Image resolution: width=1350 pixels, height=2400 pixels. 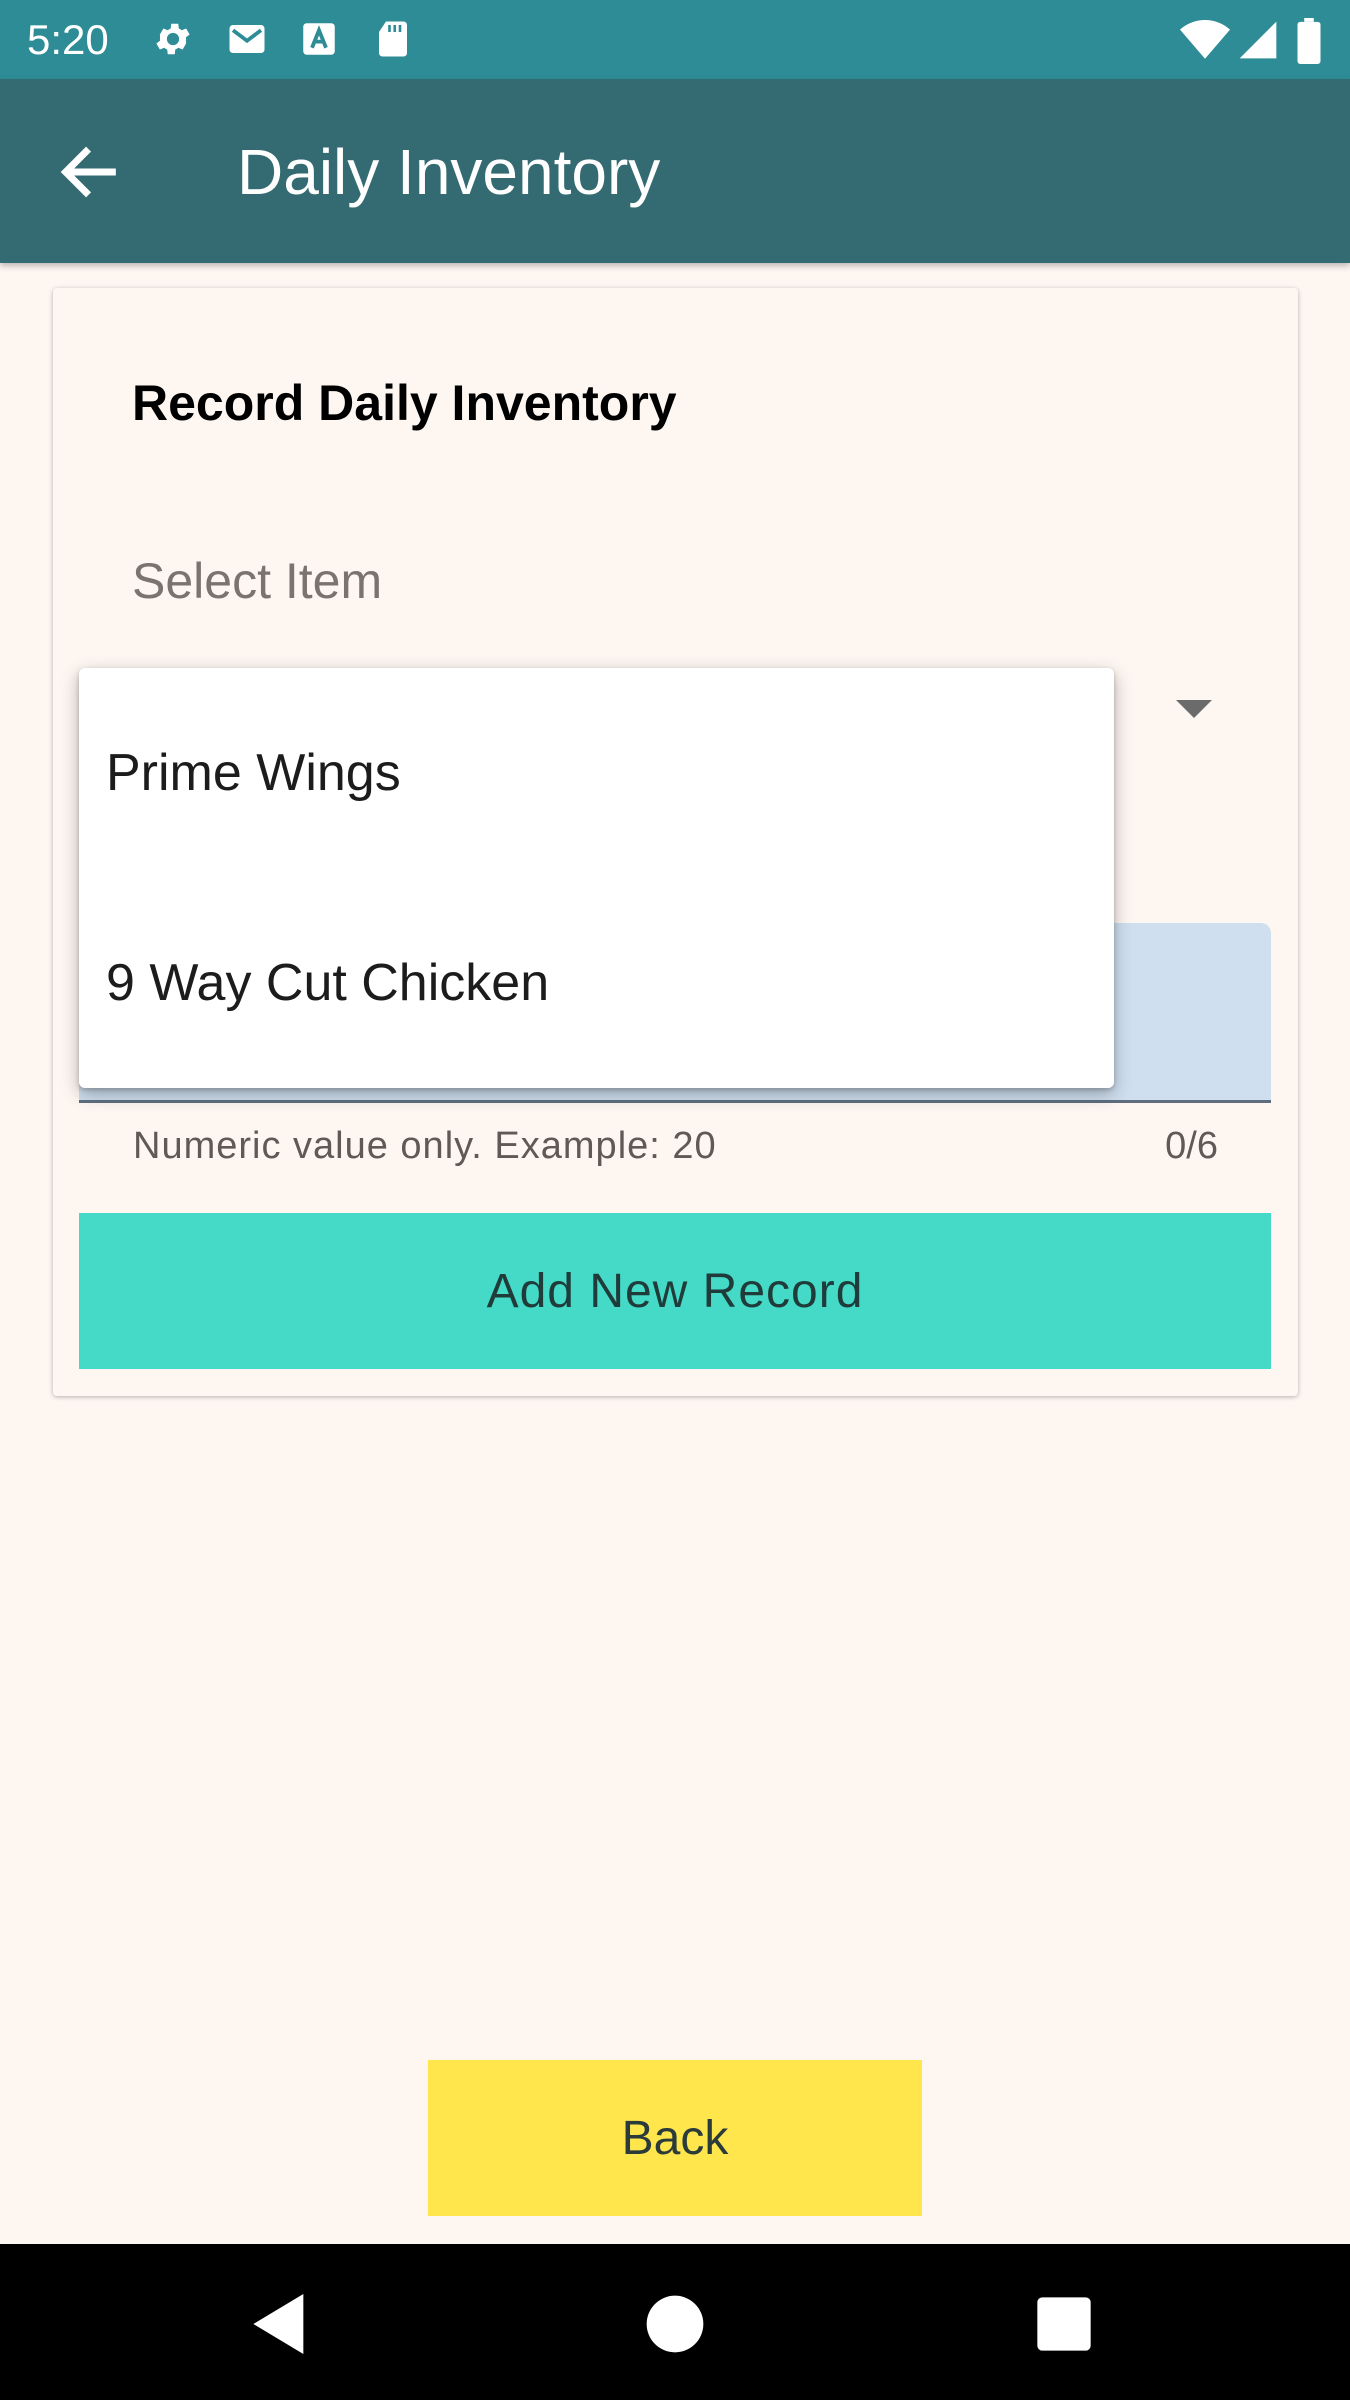 I want to click on home-circle-icon, so click(x=675, y=2324).